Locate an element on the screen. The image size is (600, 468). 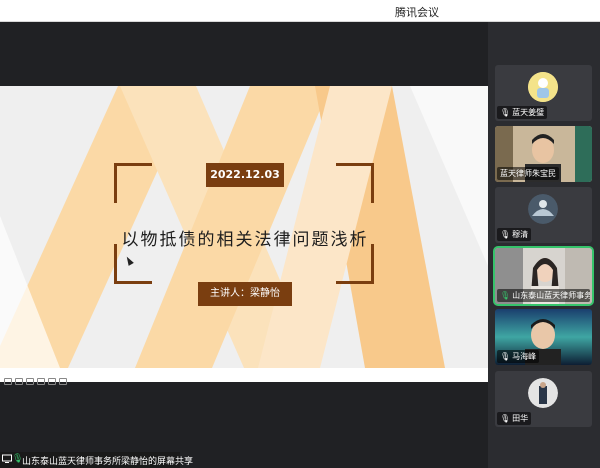
save-icon is located at coordinates (19, 381).